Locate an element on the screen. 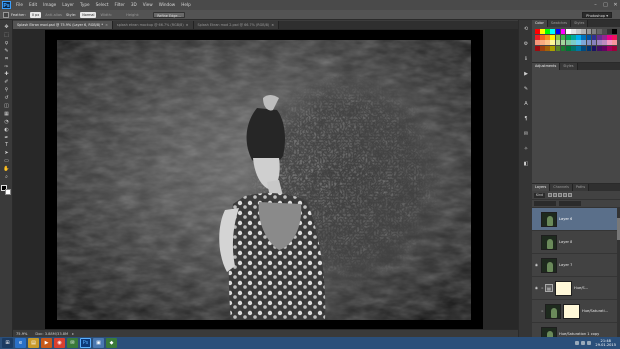 This screenshot has width=620, height=349. eyedropper-icon: ✑ is located at coordinates (6, 67).